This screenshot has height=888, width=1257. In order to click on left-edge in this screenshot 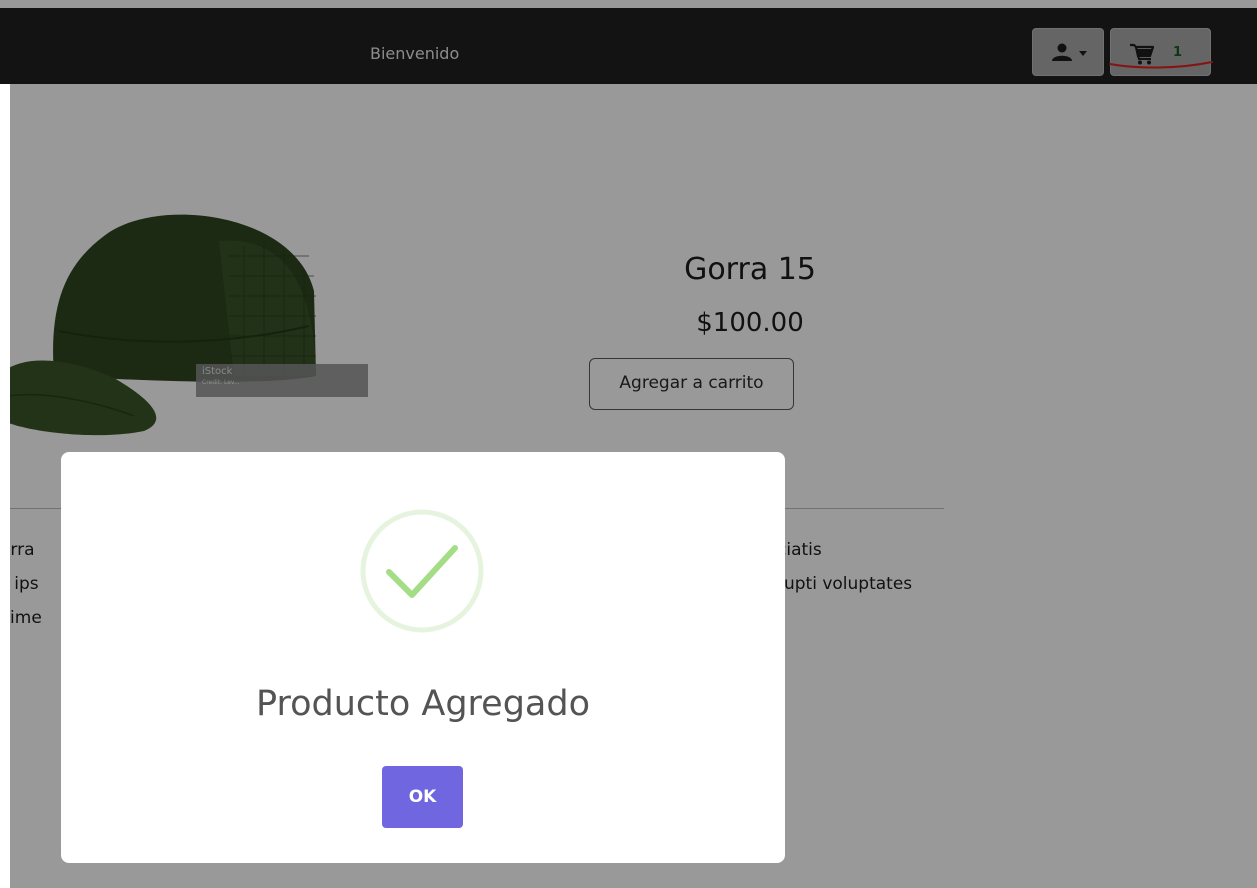, I will do `click(5, 486)`.